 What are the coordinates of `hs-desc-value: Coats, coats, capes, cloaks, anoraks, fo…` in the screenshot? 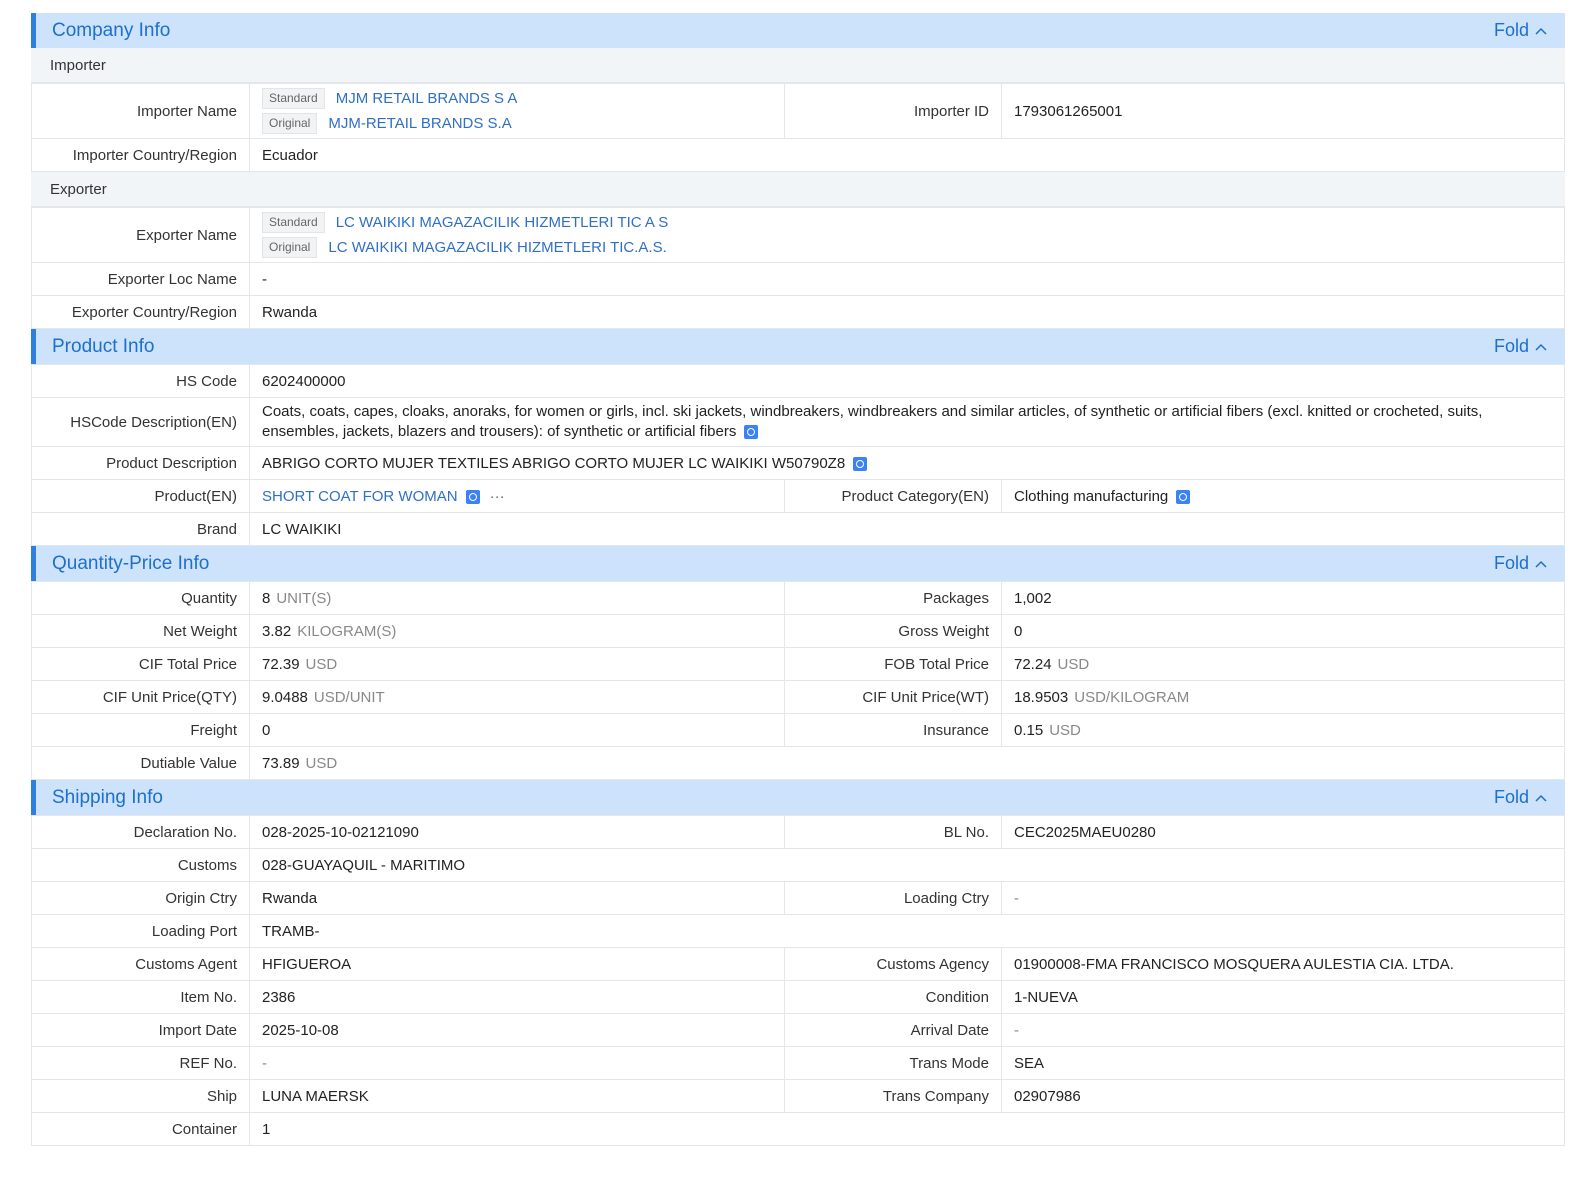 It's located at (872, 421).